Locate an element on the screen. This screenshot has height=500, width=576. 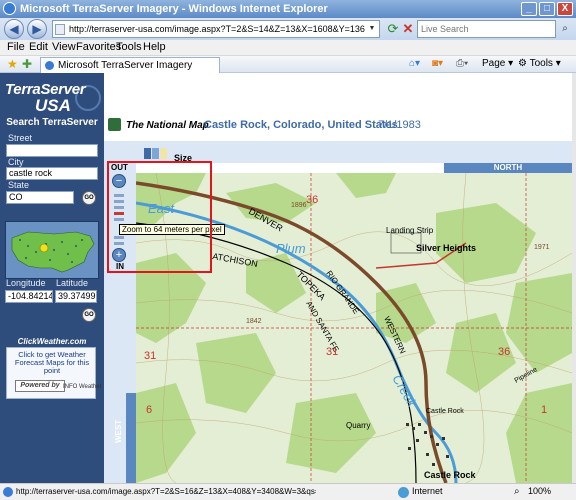
vertical-scrollbar is located at coordinates (574, 278).